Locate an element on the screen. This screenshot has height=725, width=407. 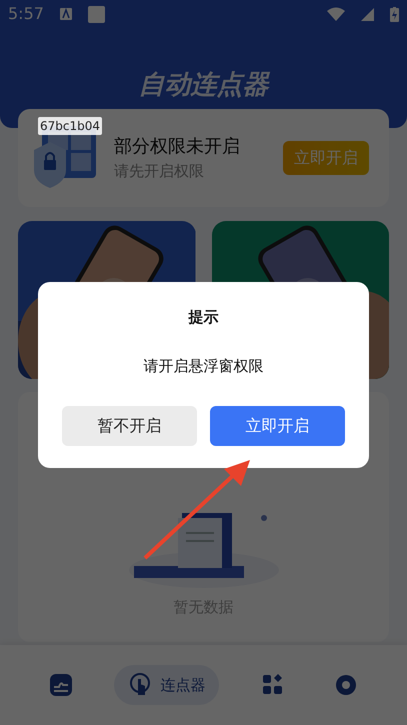
clock-time: 5:57 is located at coordinates (26, 14).